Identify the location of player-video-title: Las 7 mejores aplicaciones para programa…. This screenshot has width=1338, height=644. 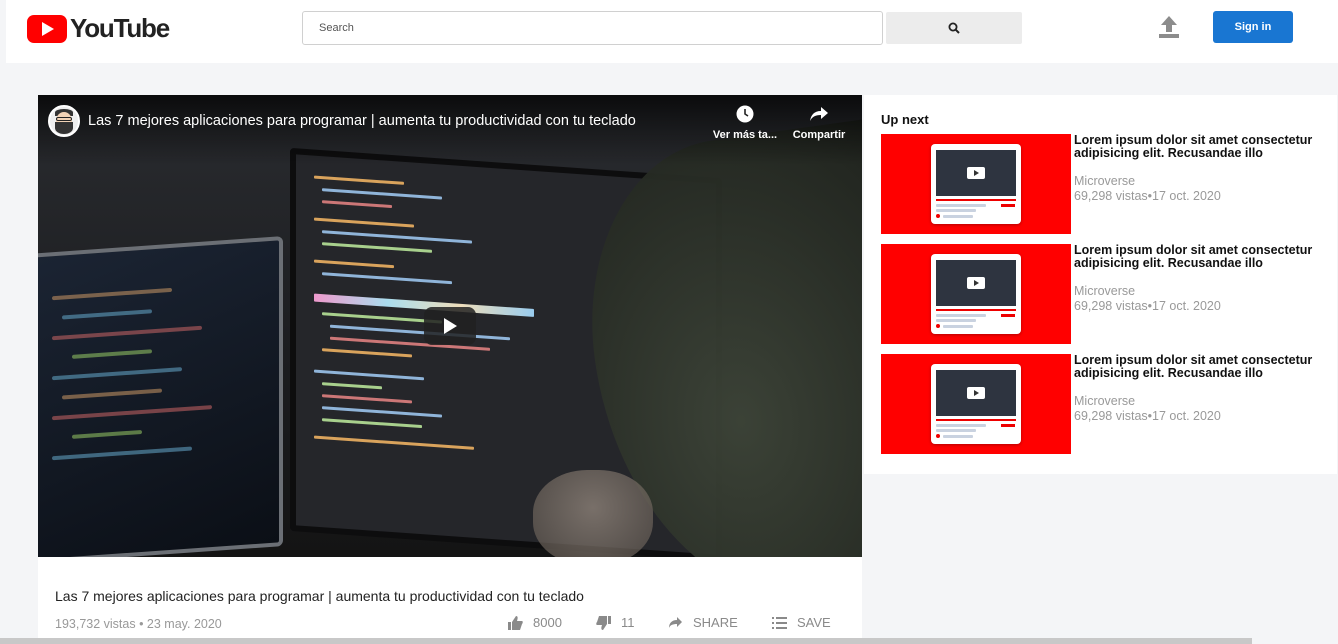
(362, 121).